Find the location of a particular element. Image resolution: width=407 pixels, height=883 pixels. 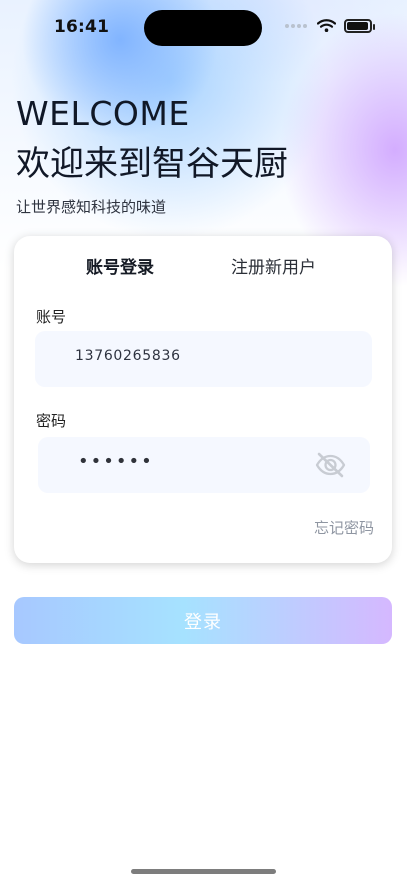

password-label: 密码 is located at coordinates (51, 421).